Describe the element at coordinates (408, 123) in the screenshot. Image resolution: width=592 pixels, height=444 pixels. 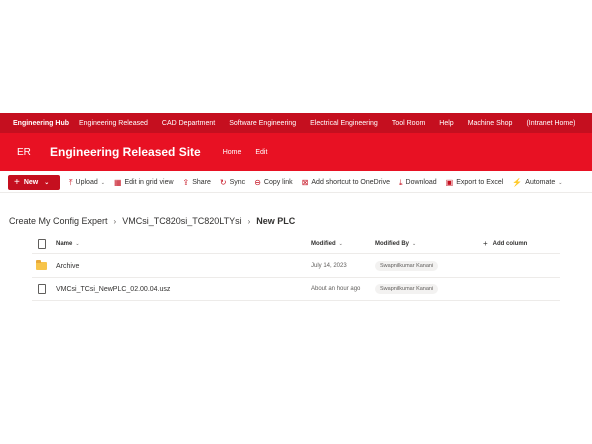
I see `hub-nav-tool-room: Tool Room` at that location.